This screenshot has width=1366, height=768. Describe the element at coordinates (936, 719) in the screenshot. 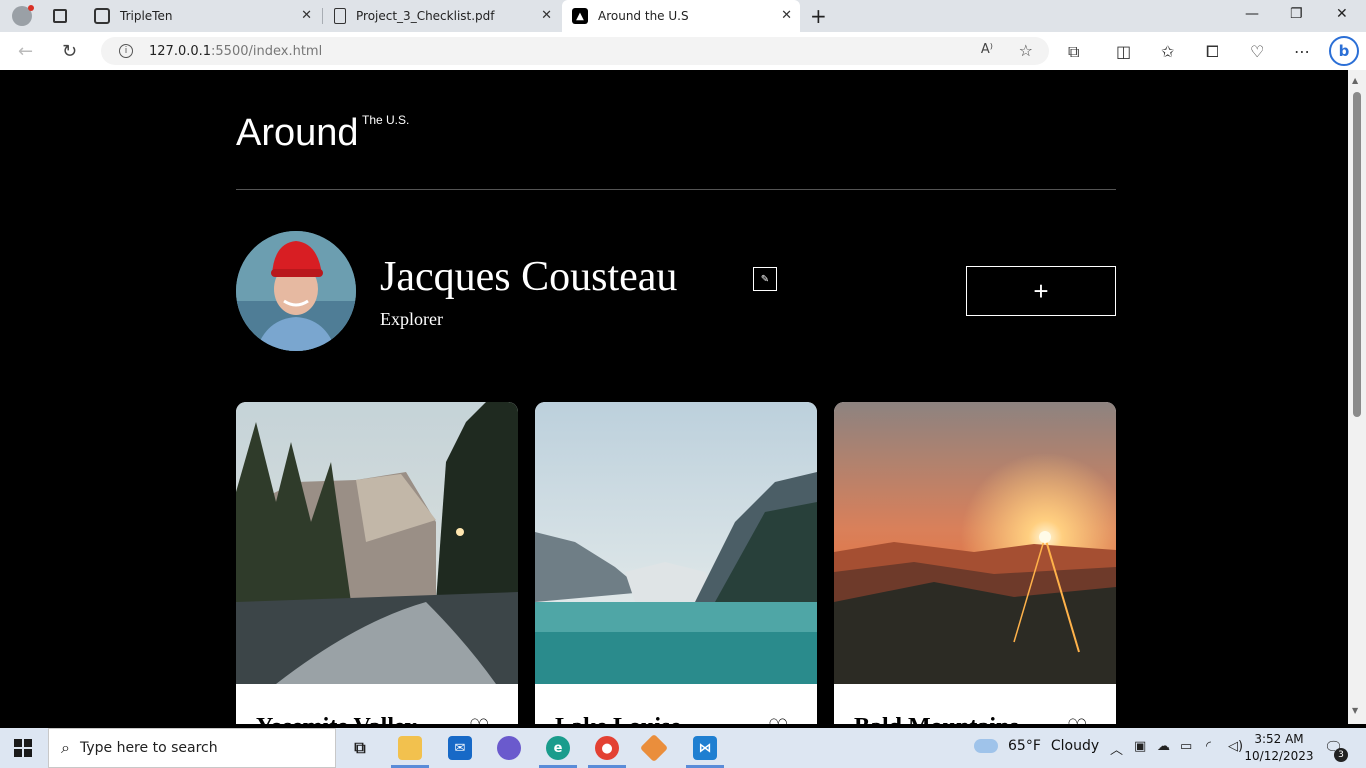

I see `card-title: Bald Mountains` at that location.